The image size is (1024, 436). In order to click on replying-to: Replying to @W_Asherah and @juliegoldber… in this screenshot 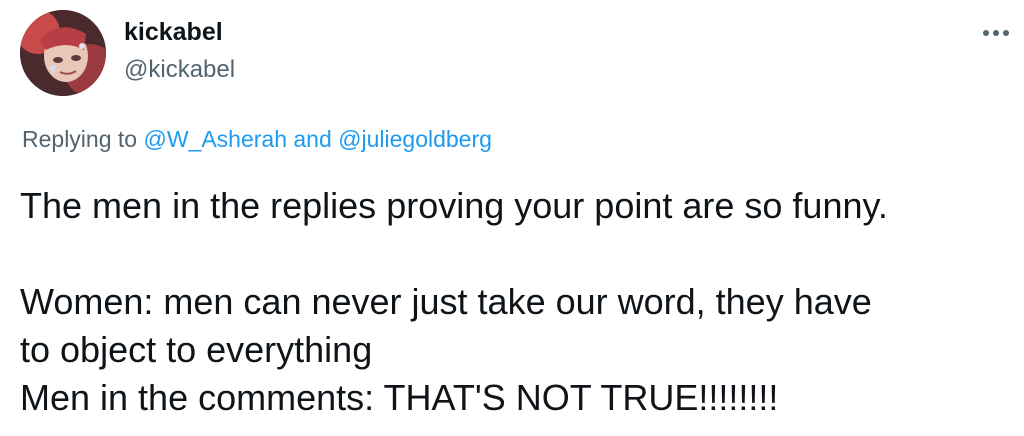, I will do `click(257, 139)`.